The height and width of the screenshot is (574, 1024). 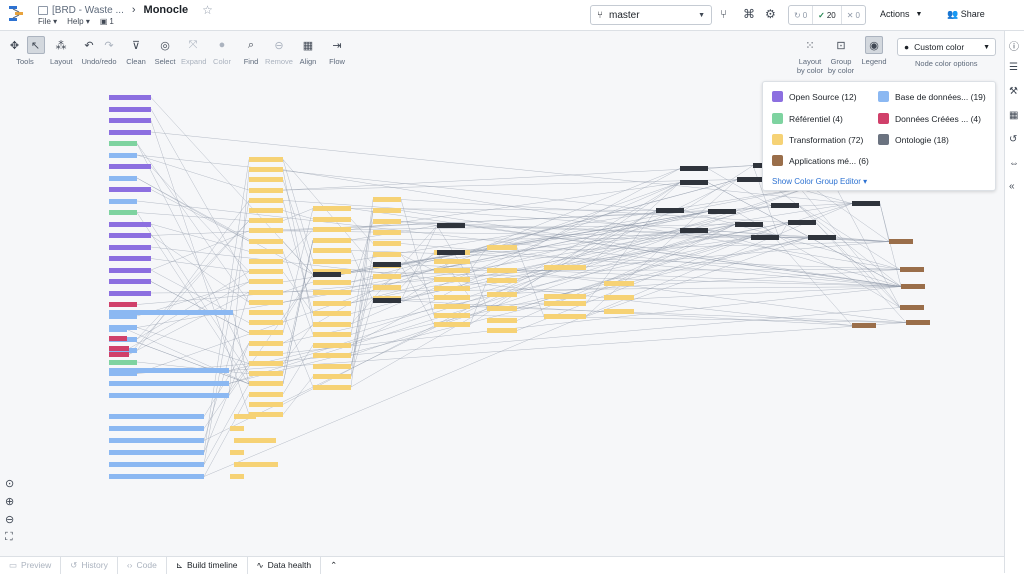 What do you see at coordinates (285, 565) in the screenshot?
I see `tab-data-health: ∿ Data health` at bounding box center [285, 565].